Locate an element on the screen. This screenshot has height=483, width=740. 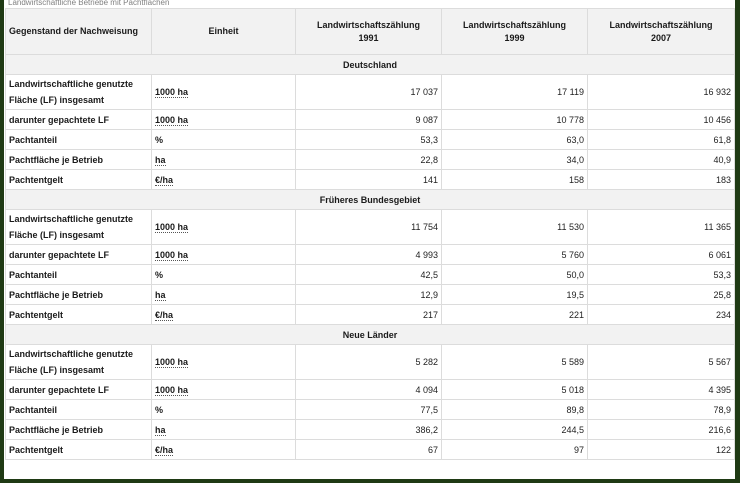
value-cell: 183 is located at coordinates (661, 179).